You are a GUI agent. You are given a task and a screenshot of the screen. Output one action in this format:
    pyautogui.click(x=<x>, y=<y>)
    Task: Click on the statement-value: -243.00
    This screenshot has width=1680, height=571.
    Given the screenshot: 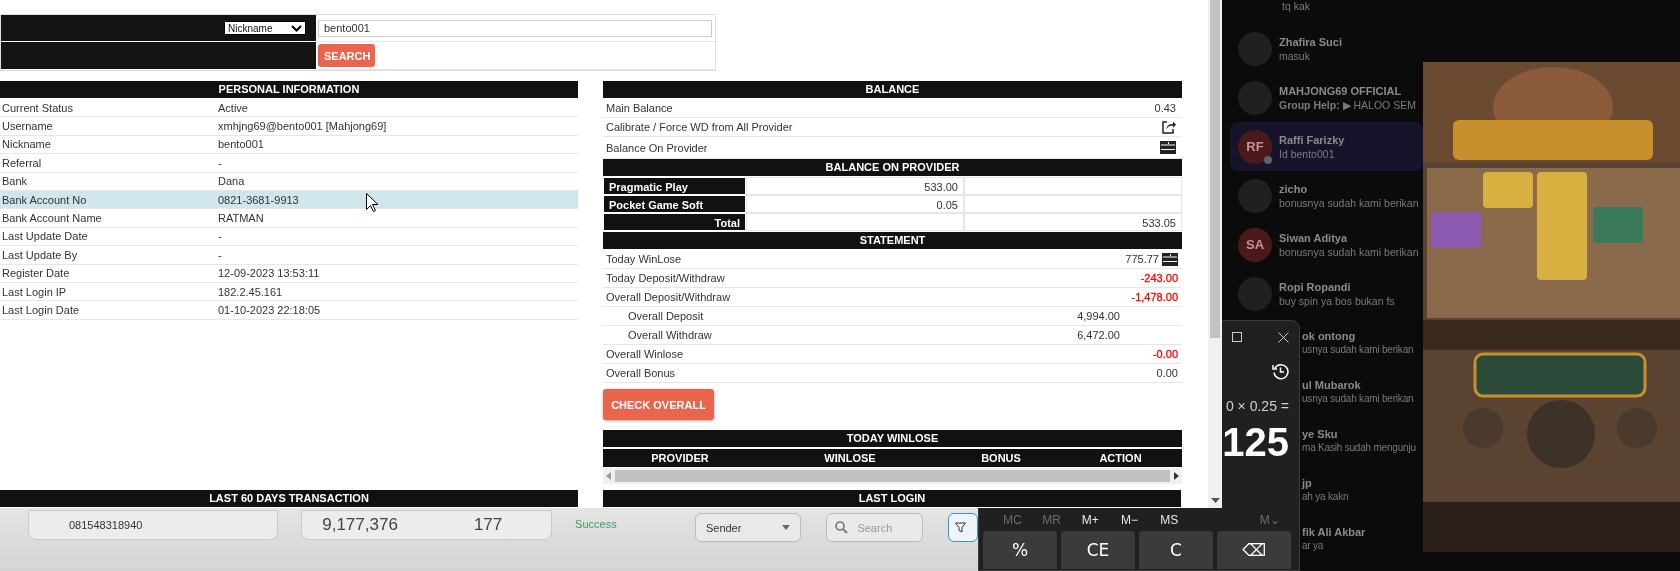 What is the action you would take?
    pyautogui.click(x=1159, y=278)
    